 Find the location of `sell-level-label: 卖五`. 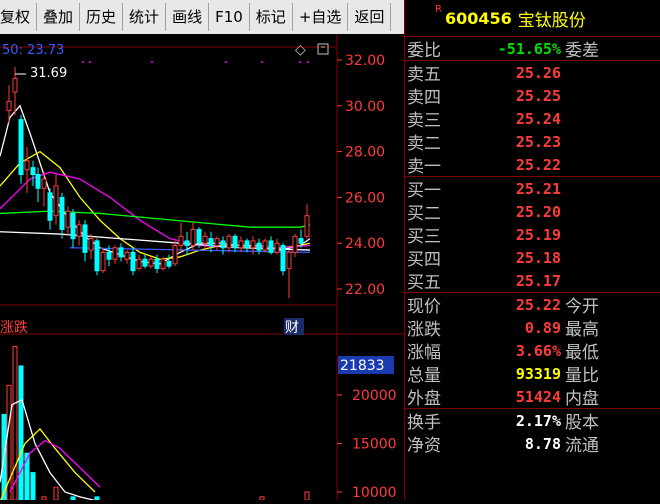

sell-level-label: 卖五 is located at coordinates (424, 75).